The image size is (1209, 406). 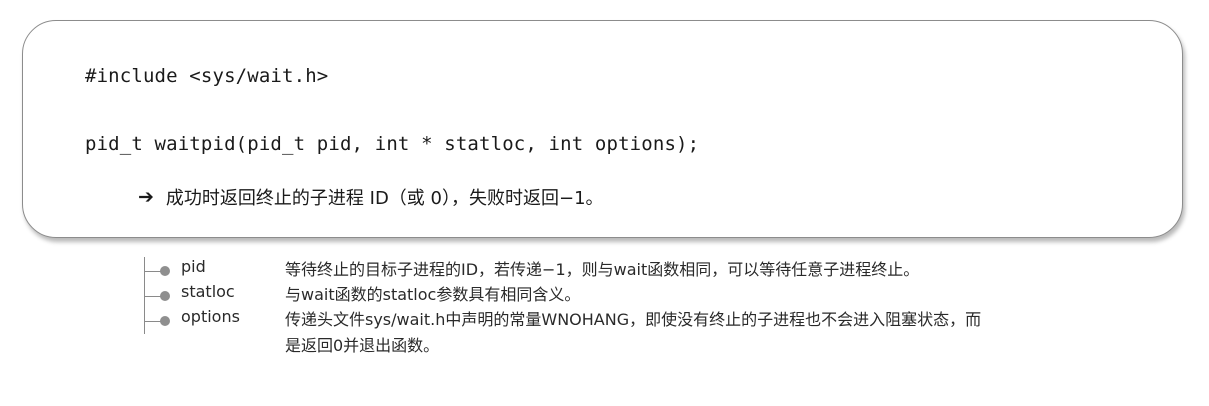 What do you see at coordinates (207, 76) in the screenshot?
I see `include-line: #include <sys/wait.h>` at bounding box center [207, 76].